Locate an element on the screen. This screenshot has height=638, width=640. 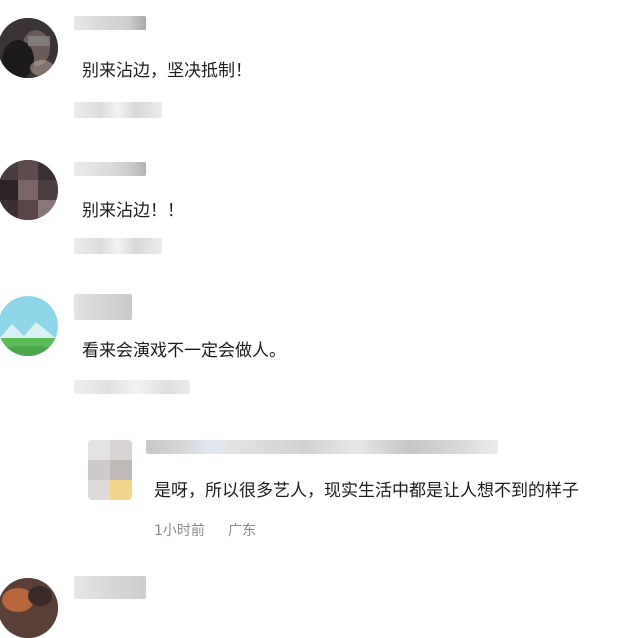
comment-item-4-partial is located at coordinates (320, 599).